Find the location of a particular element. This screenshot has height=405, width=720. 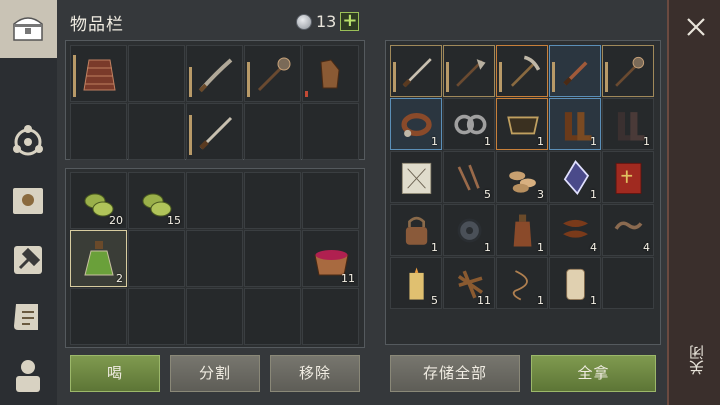

pickaxe-icon is located at coordinates (525, 71).